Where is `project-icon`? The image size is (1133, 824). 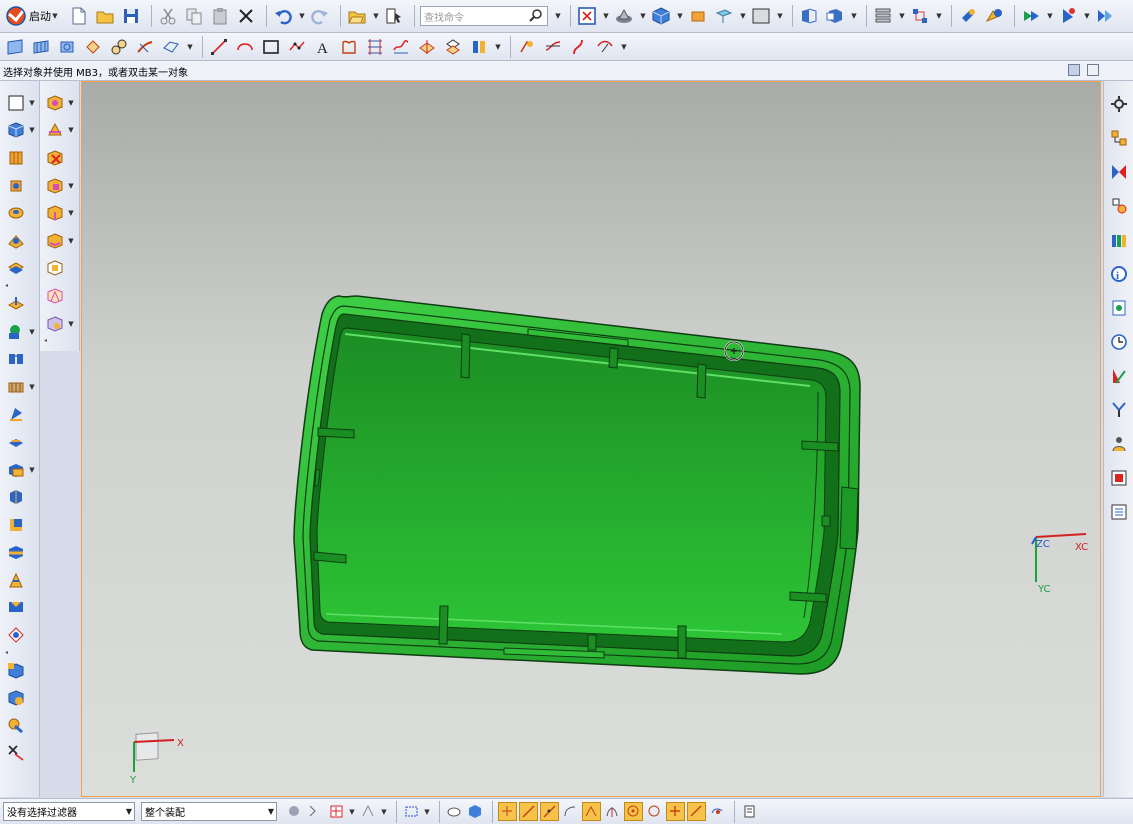 project-icon is located at coordinates (401, 47).